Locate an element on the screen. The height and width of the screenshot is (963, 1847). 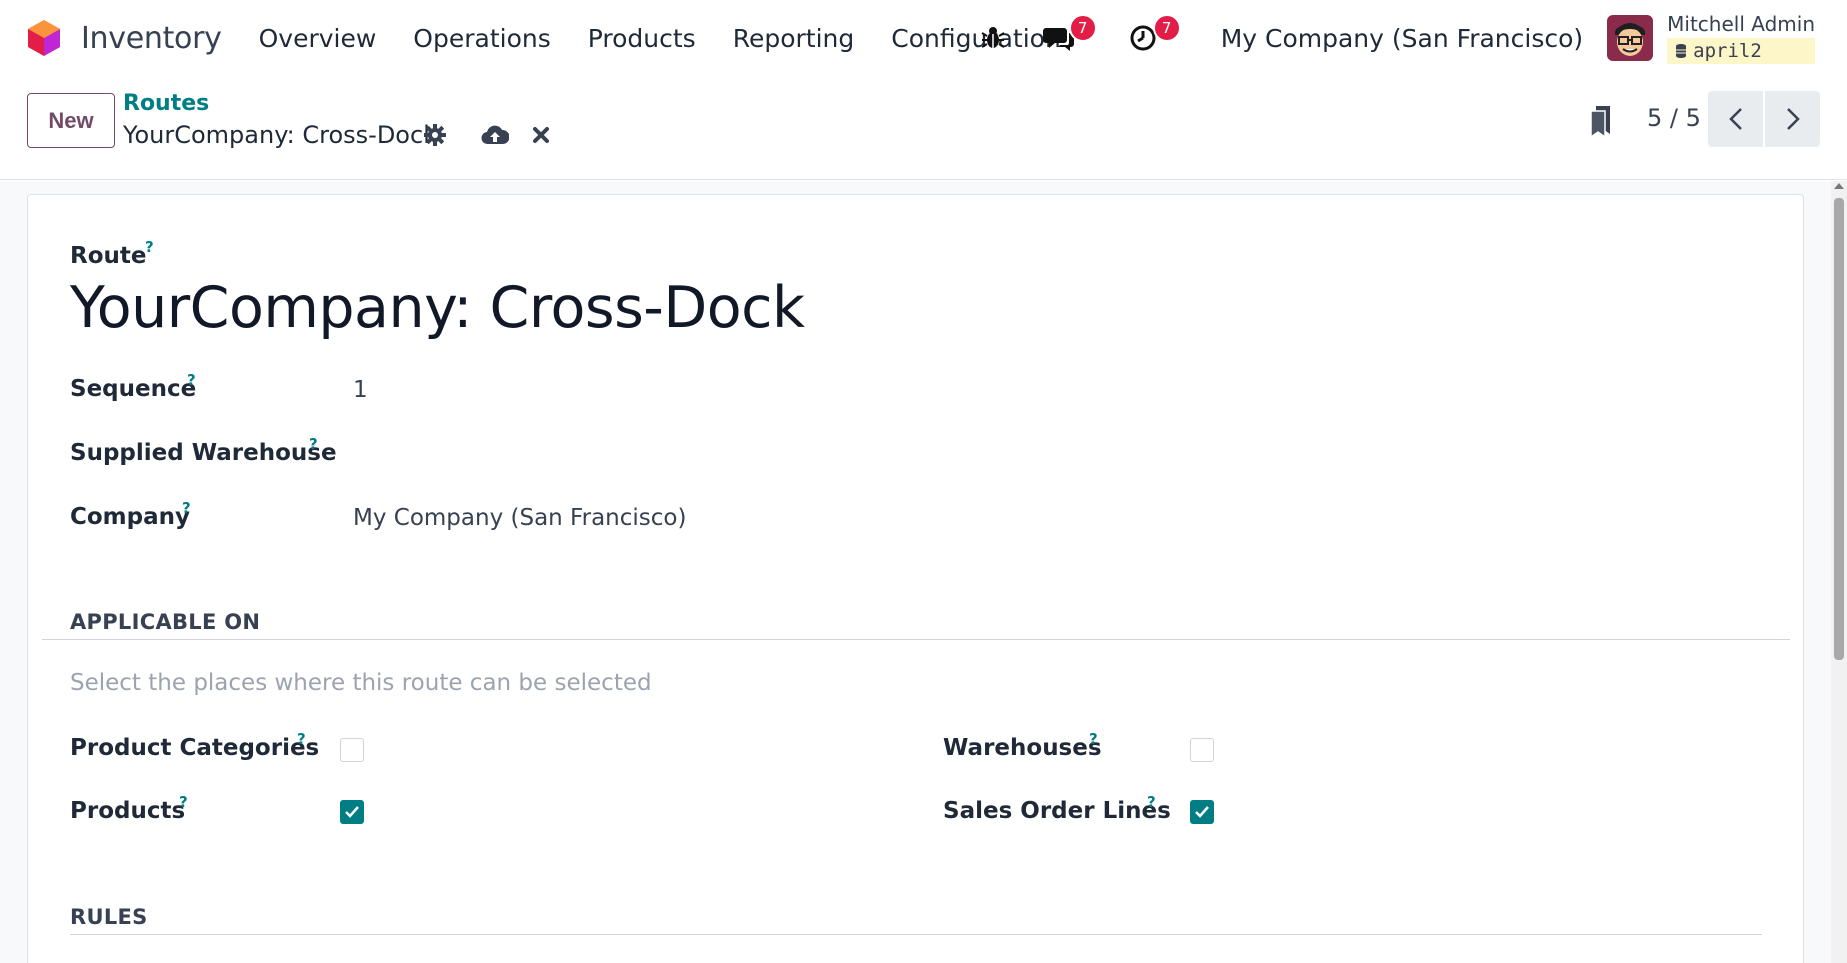
app-name: Inventory is located at coordinates (151, 38).